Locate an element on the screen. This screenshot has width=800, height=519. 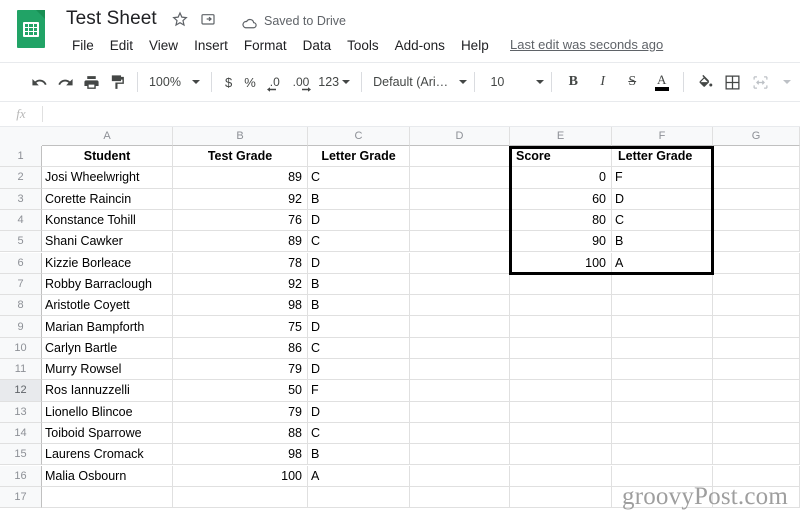
row-header-16: 16 is located at coordinates (21, 476).